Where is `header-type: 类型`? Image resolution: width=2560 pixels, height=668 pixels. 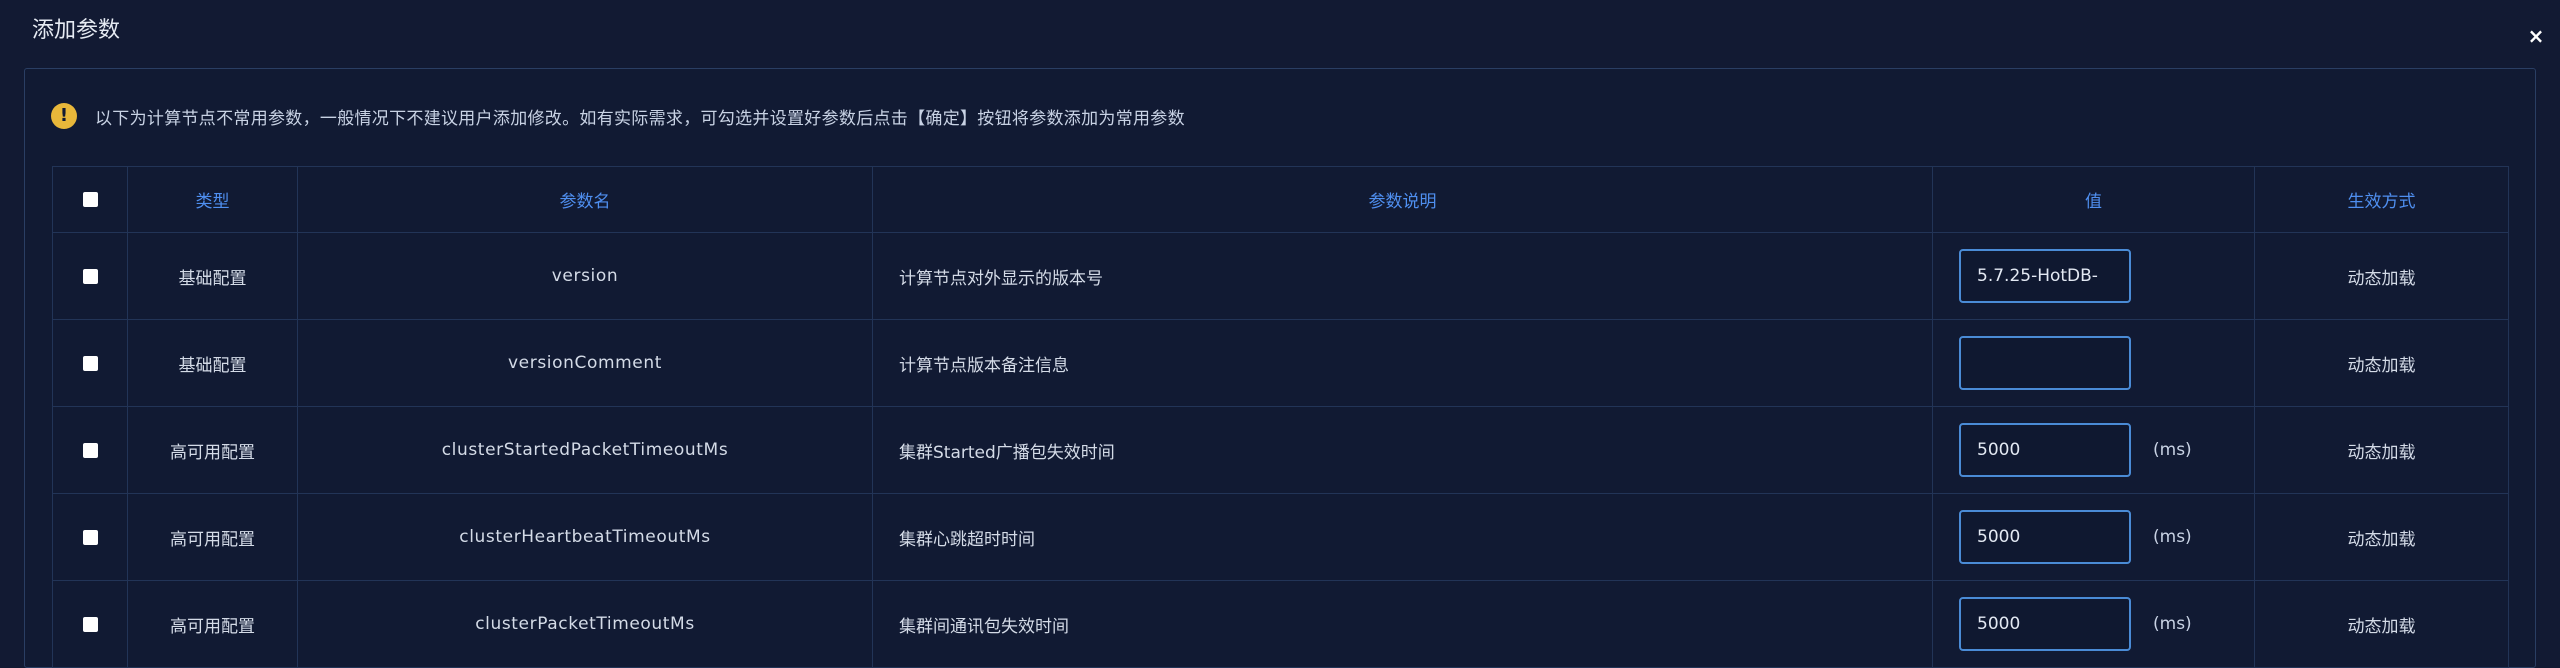
header-type: 类型 is located at coordinates (212, 199).